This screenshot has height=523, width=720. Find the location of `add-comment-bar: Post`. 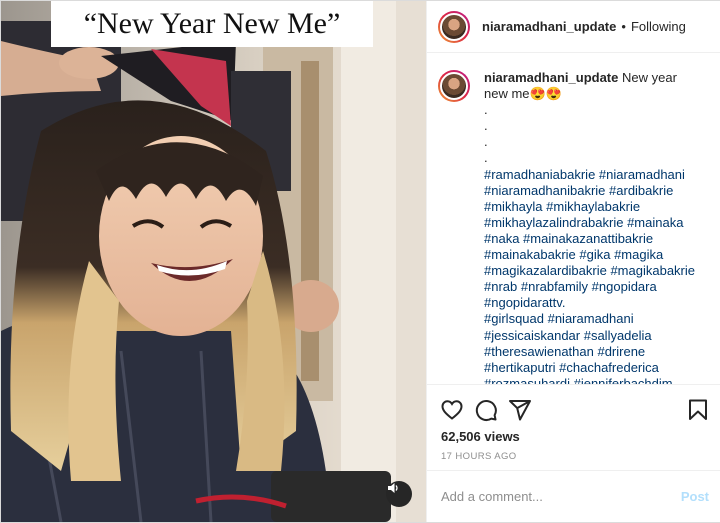

add-comment-bar: Post is located at coordinates (573, 496).